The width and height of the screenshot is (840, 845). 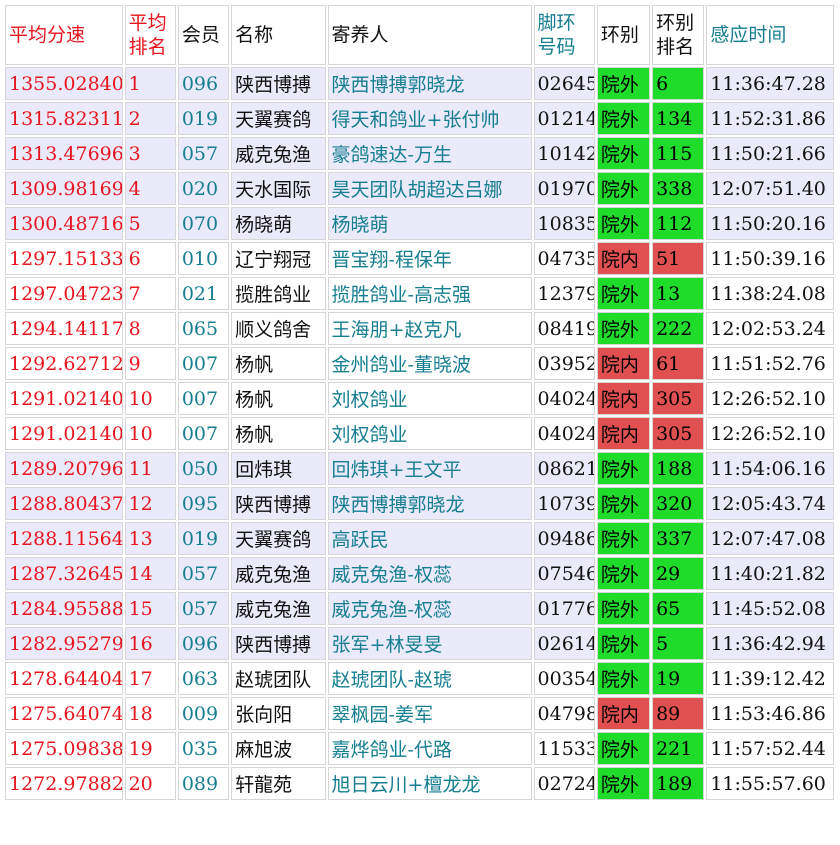 I want to click on ring-number-cell: 03952, so click(x=564, y=363).